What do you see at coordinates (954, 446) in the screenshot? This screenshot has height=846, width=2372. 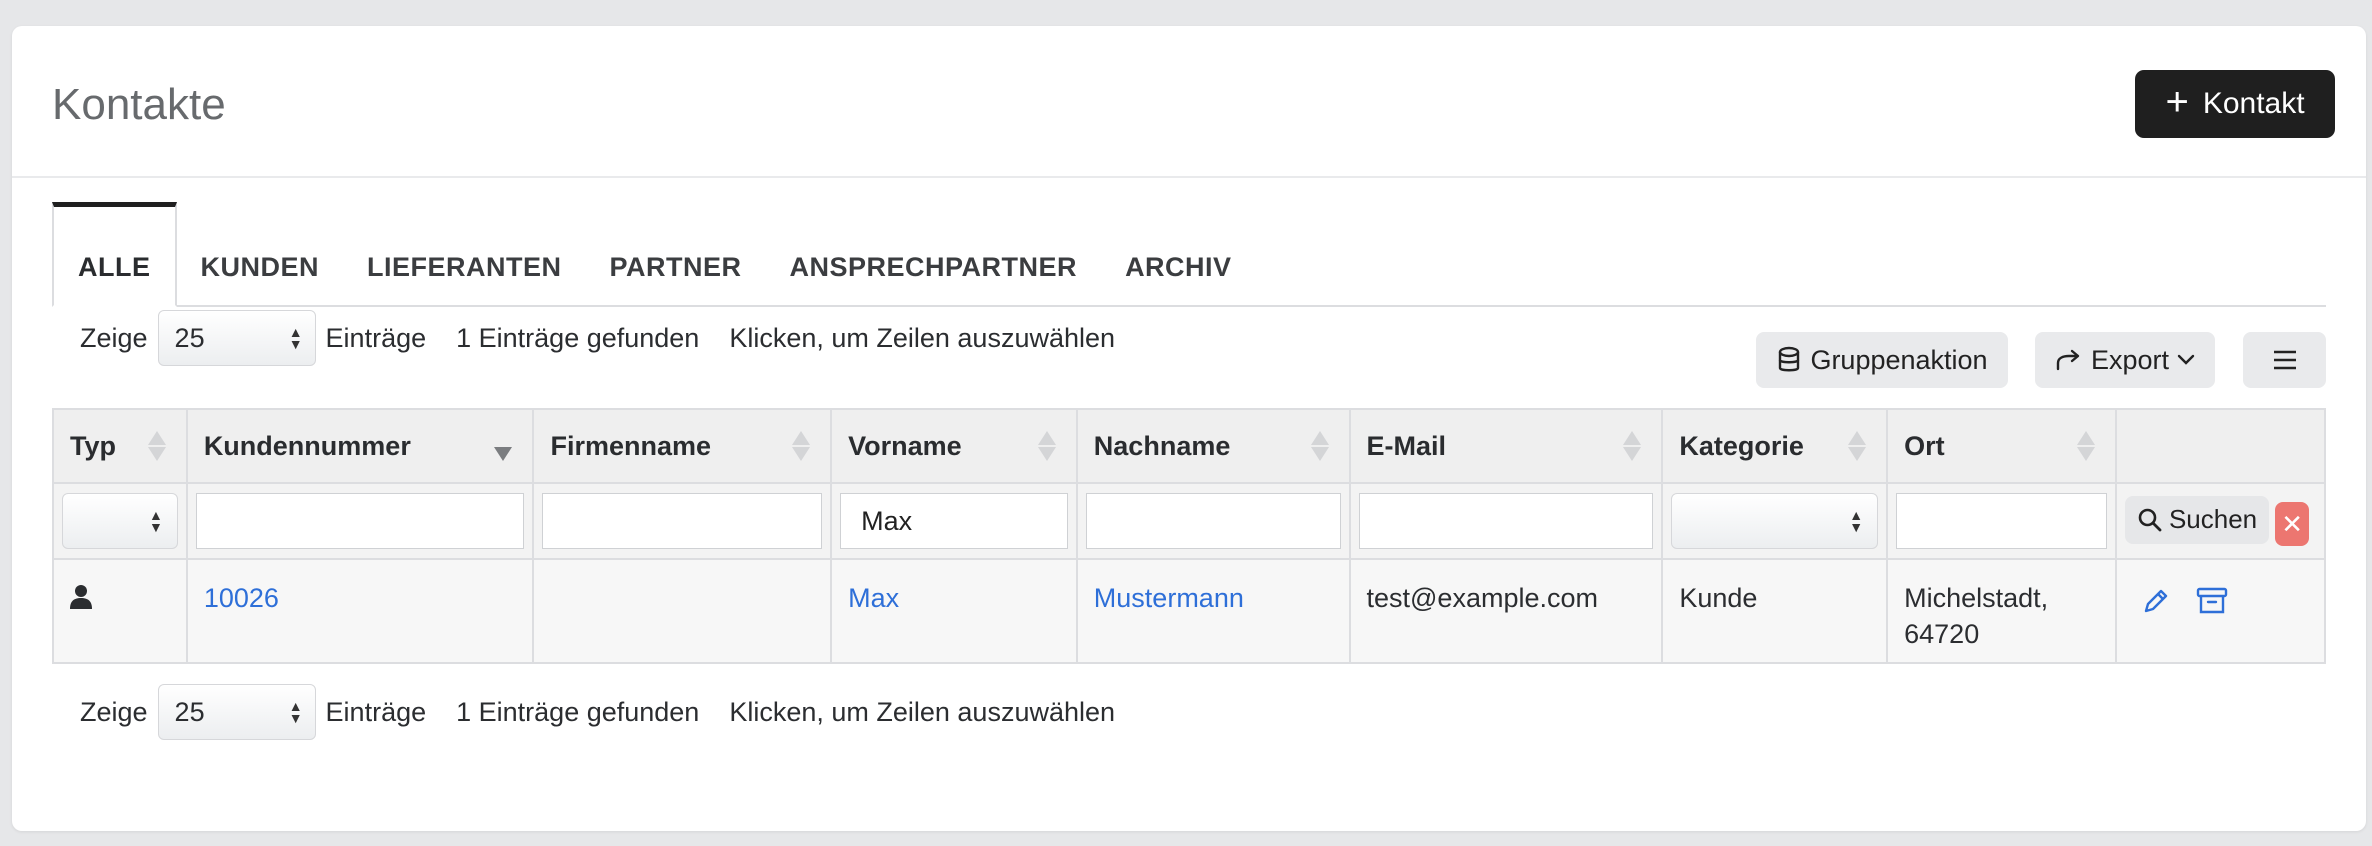 I see `col-header-vorname: Vorname` at bounding box center [954, 446].